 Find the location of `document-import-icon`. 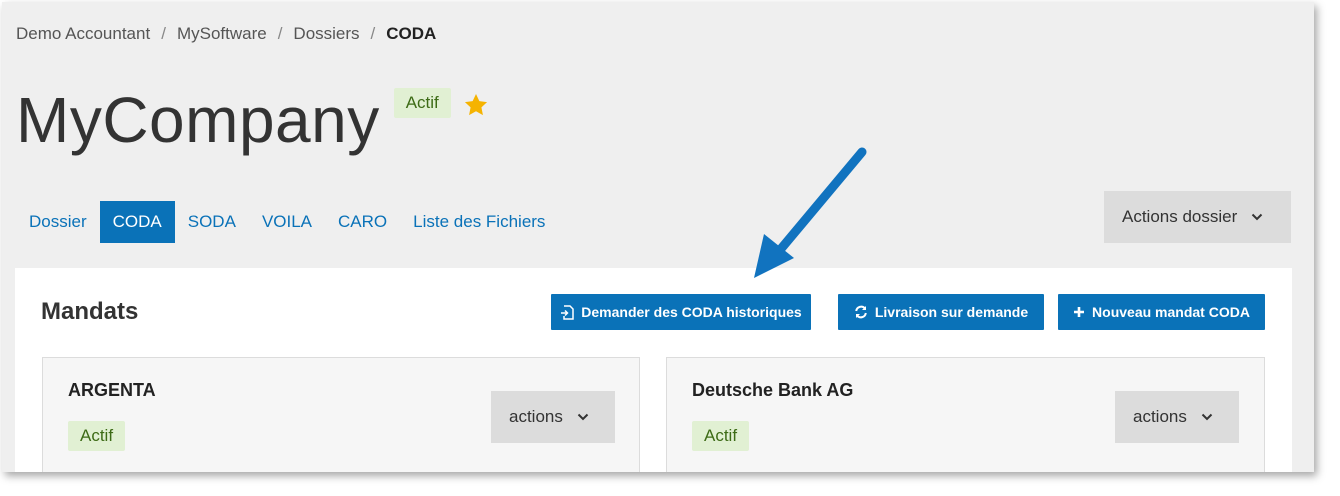

document-import-icon is located at coordinates (568, 312).